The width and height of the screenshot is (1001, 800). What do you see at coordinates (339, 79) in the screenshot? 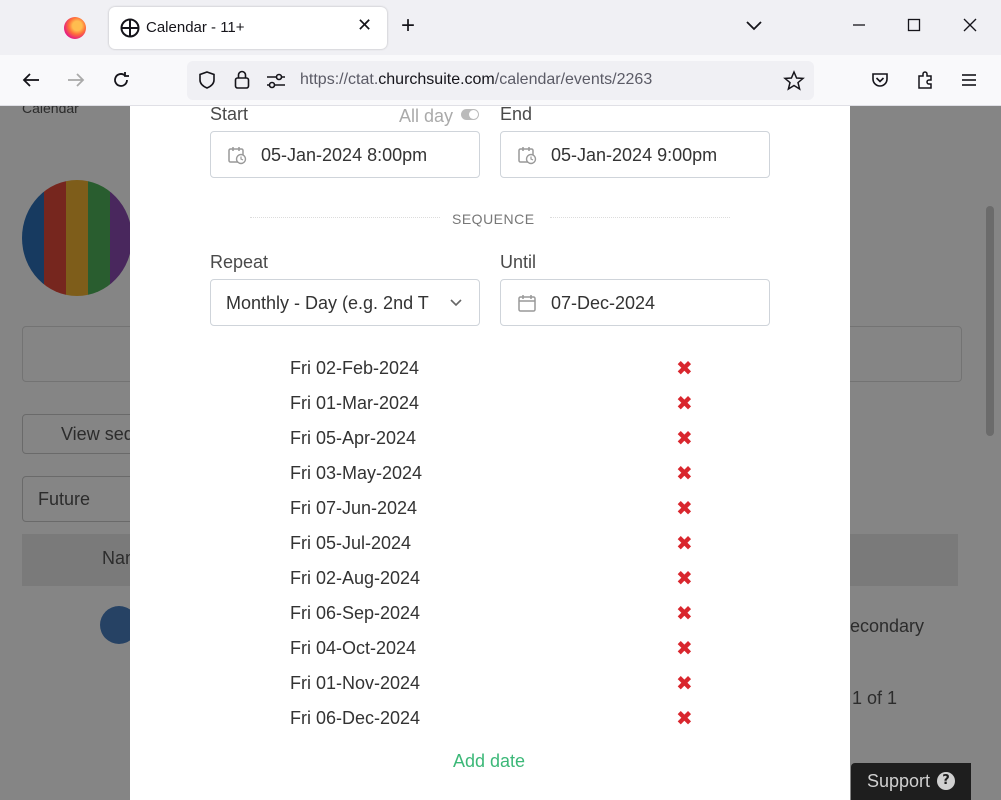
I see `url-prefix: https://ctat.` at bounding box center [339, 79].